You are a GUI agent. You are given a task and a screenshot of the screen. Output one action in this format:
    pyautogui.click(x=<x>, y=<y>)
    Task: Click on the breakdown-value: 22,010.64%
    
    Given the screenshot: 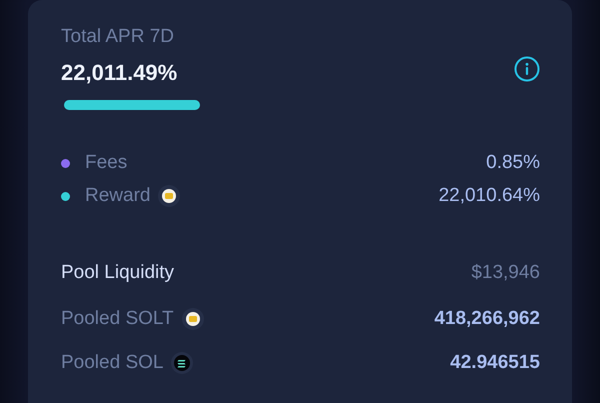 What is the action you would take?
    pyautogui.click(x=489, y=196)
    